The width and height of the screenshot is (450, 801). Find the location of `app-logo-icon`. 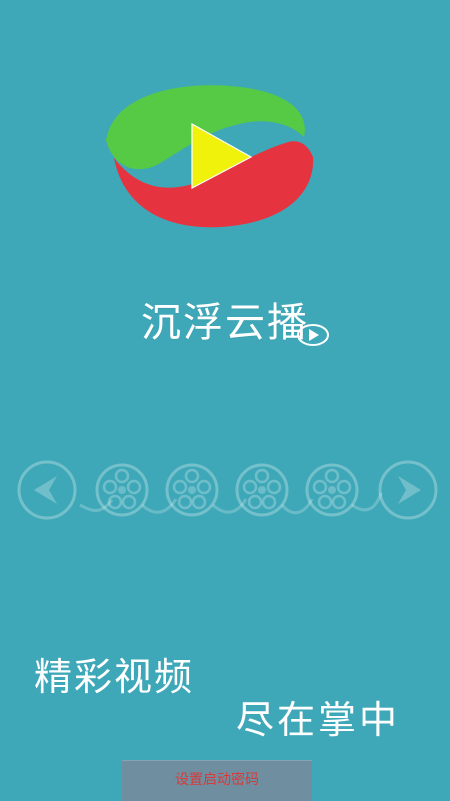

app-logo-icon is located at coordinates (210, 156).